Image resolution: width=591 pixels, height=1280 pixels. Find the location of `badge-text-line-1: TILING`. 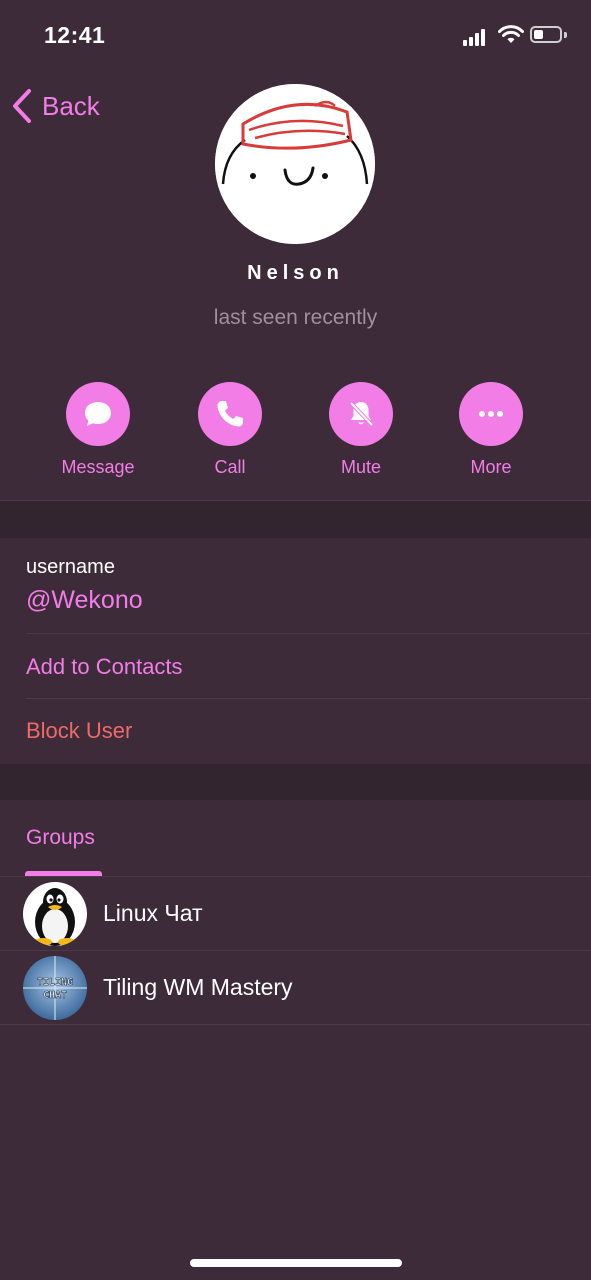

badge-text-line-1: TILING is located at coordinates (55, 982).